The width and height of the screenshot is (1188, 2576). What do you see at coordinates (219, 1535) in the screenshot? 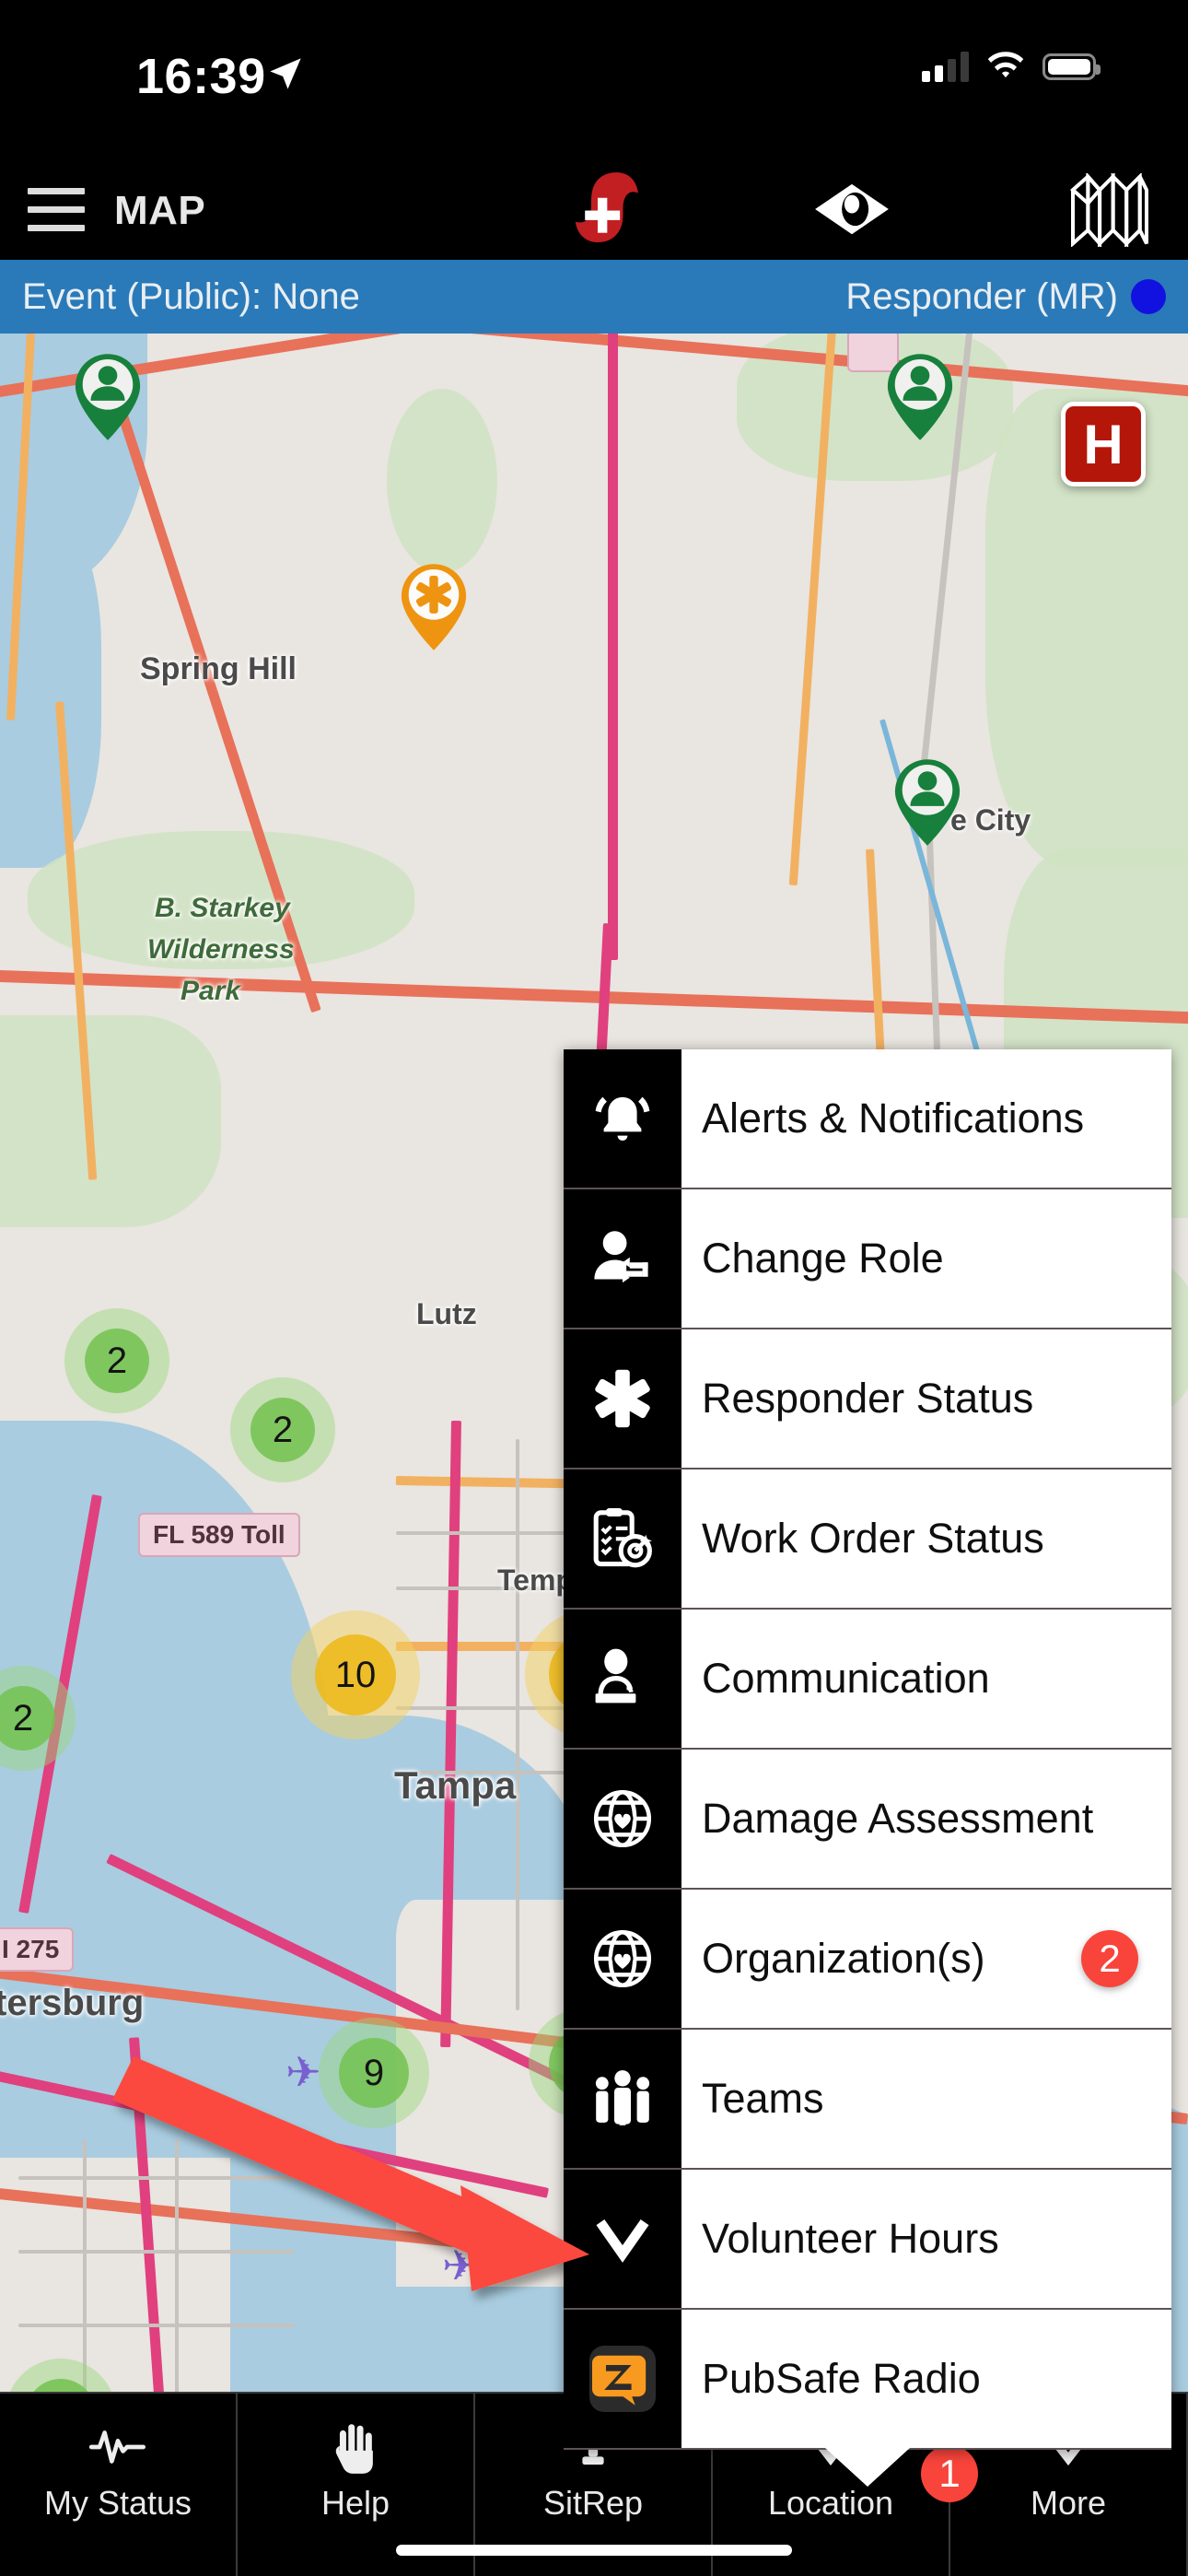
I see `road-shield: FL 589 Toll` at bounding box center [219, 1535].